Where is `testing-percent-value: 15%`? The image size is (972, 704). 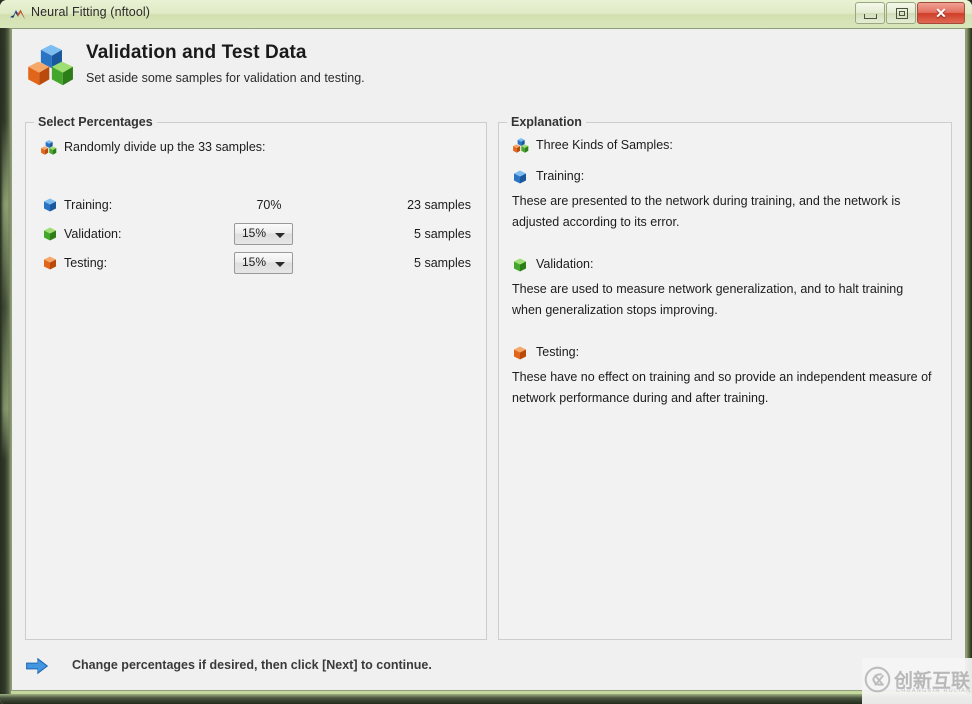
testing-percent-value: 15% is located at coordinates (254, 262).